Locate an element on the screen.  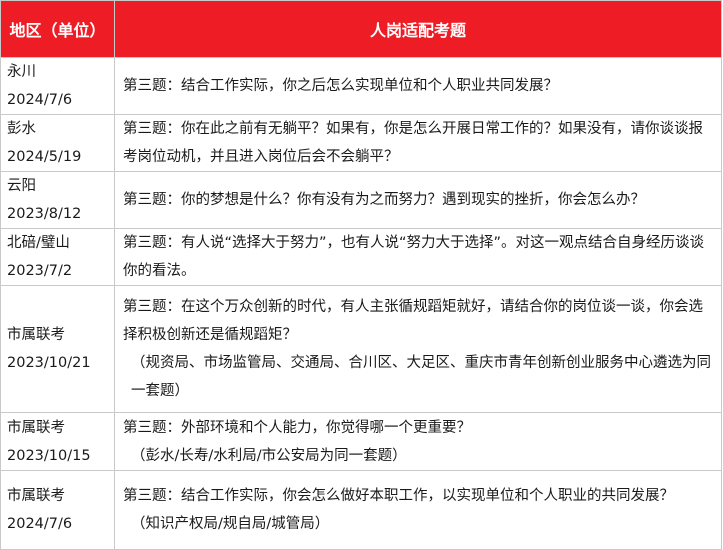
question-text: 第三题：你的梦想是什么？你有没有为之而努力？遇到现实的挫折，你会怎么办？ is located at coordinates (384, 200).